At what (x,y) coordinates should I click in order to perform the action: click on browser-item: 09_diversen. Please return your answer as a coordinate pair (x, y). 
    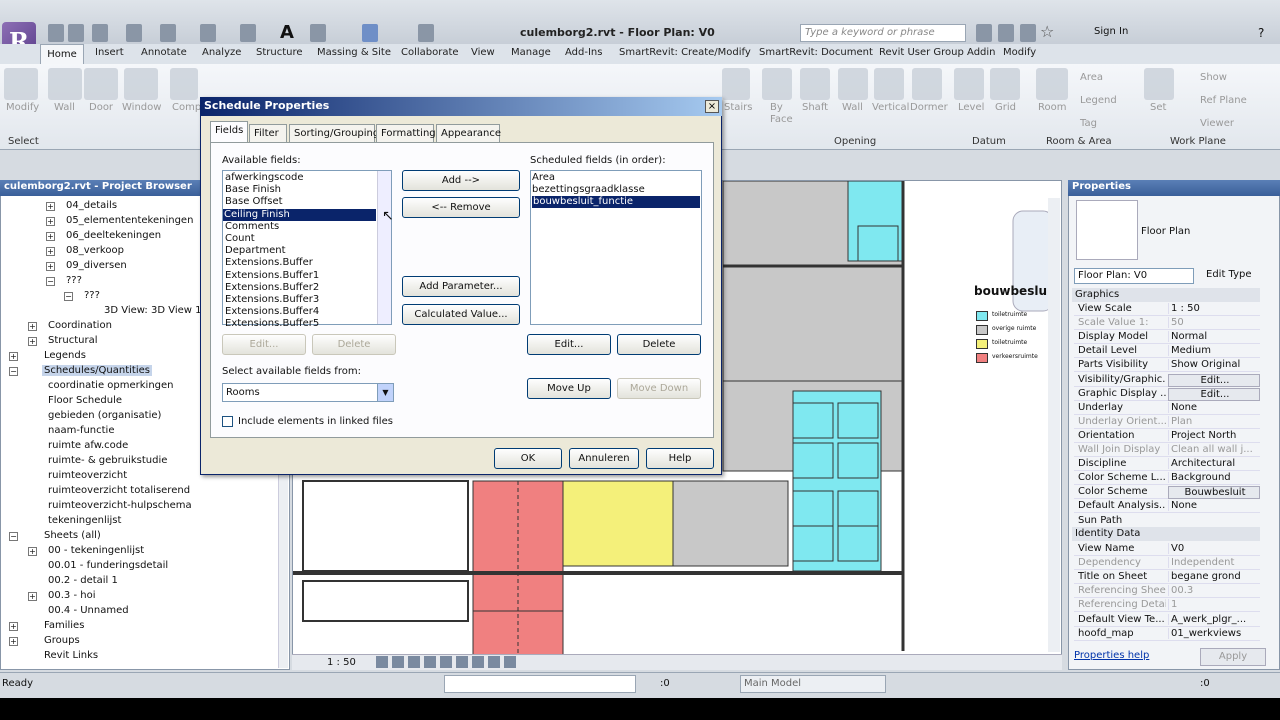
    Looking at the image, I should click on (96, 265).